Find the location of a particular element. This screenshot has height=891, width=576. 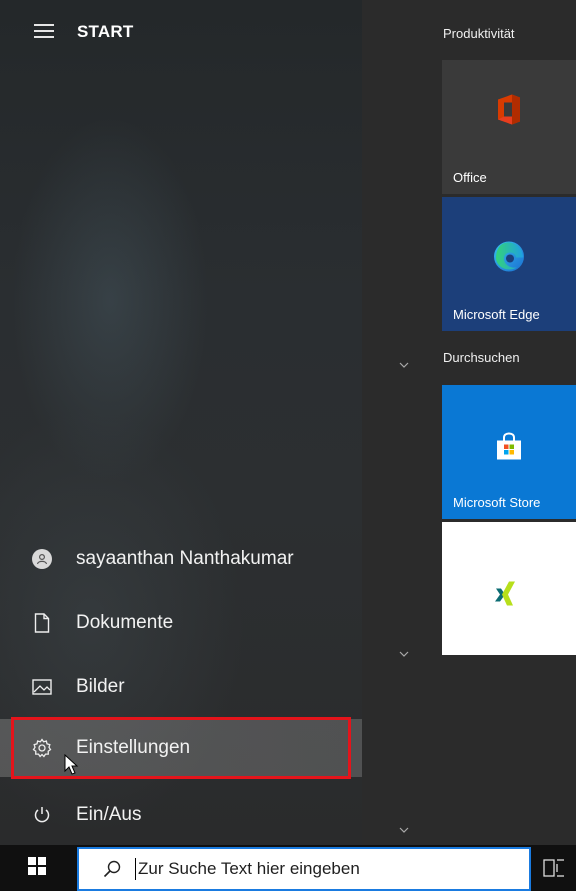

edge-logo-icon is located at coordinates (509, 259).